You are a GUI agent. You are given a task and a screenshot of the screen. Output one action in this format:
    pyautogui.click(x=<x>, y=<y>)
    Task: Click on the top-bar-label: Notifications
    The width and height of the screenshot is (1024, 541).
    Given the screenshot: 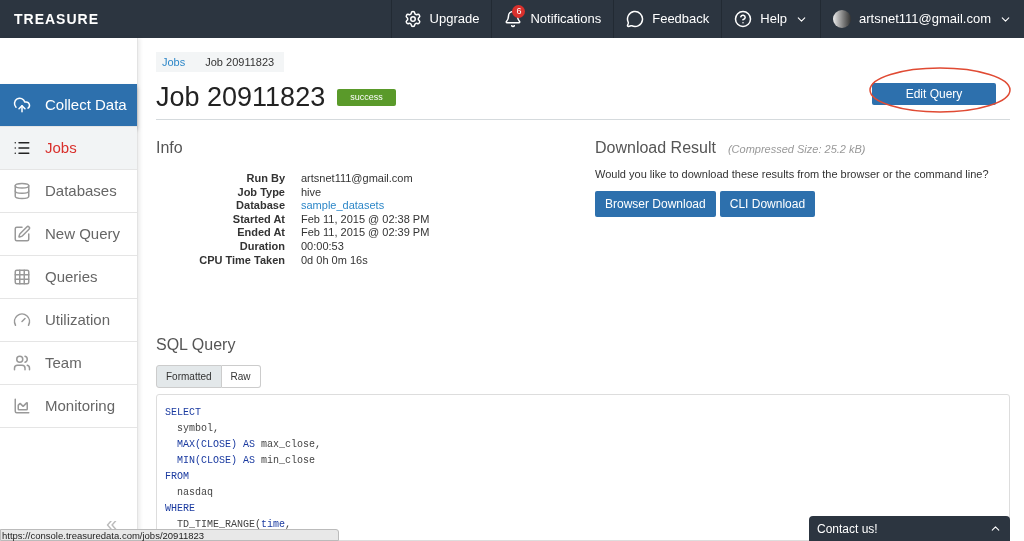 What is the action you would take?
    pyautogui.click(x=566, y=19)
    